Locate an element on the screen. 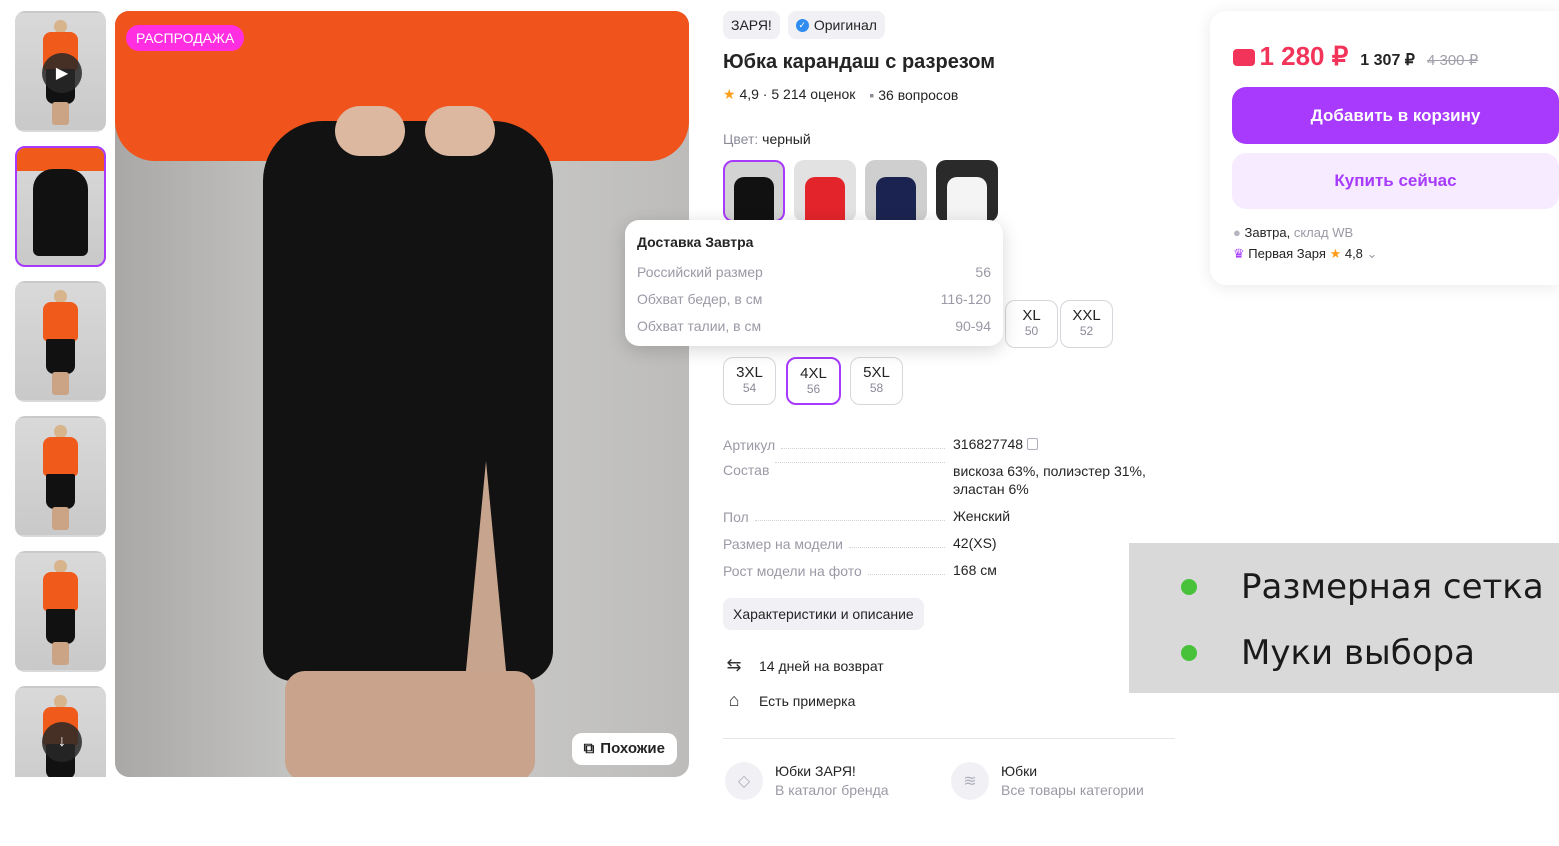 The height and width of the screenshot is (846, 1559). brand-name: ЗАРЯ! is located at coordinates (751, 25).